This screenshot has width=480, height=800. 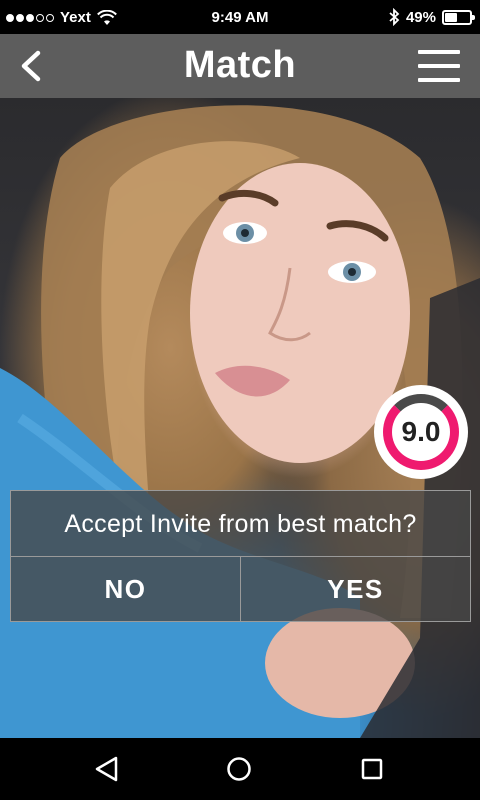 I want to click on battery-level, so click(x=451, y=17).